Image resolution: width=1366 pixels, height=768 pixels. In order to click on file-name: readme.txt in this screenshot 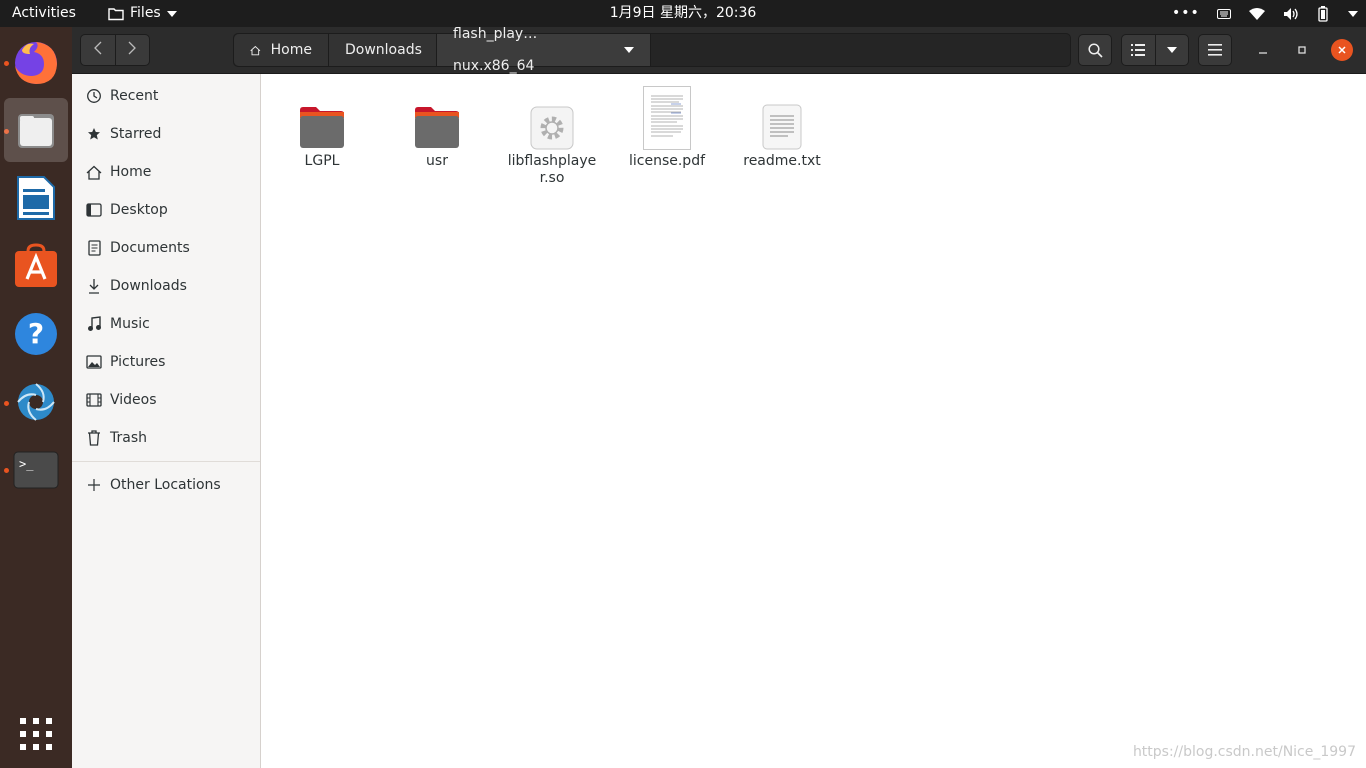, I will do `click(782, 161)`.